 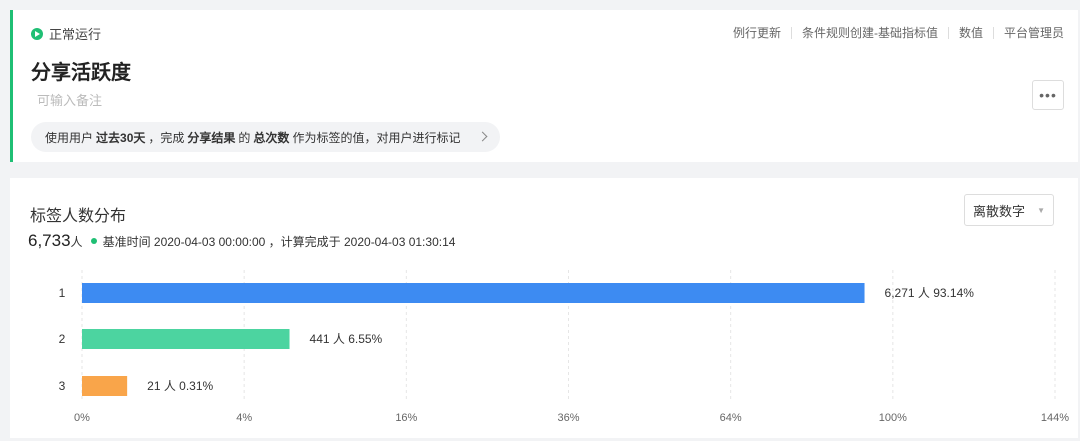 What do you see at coordinates (244, 137) in the screenshot?
I see `rule-text: 的` at bounding box center [244, 137].